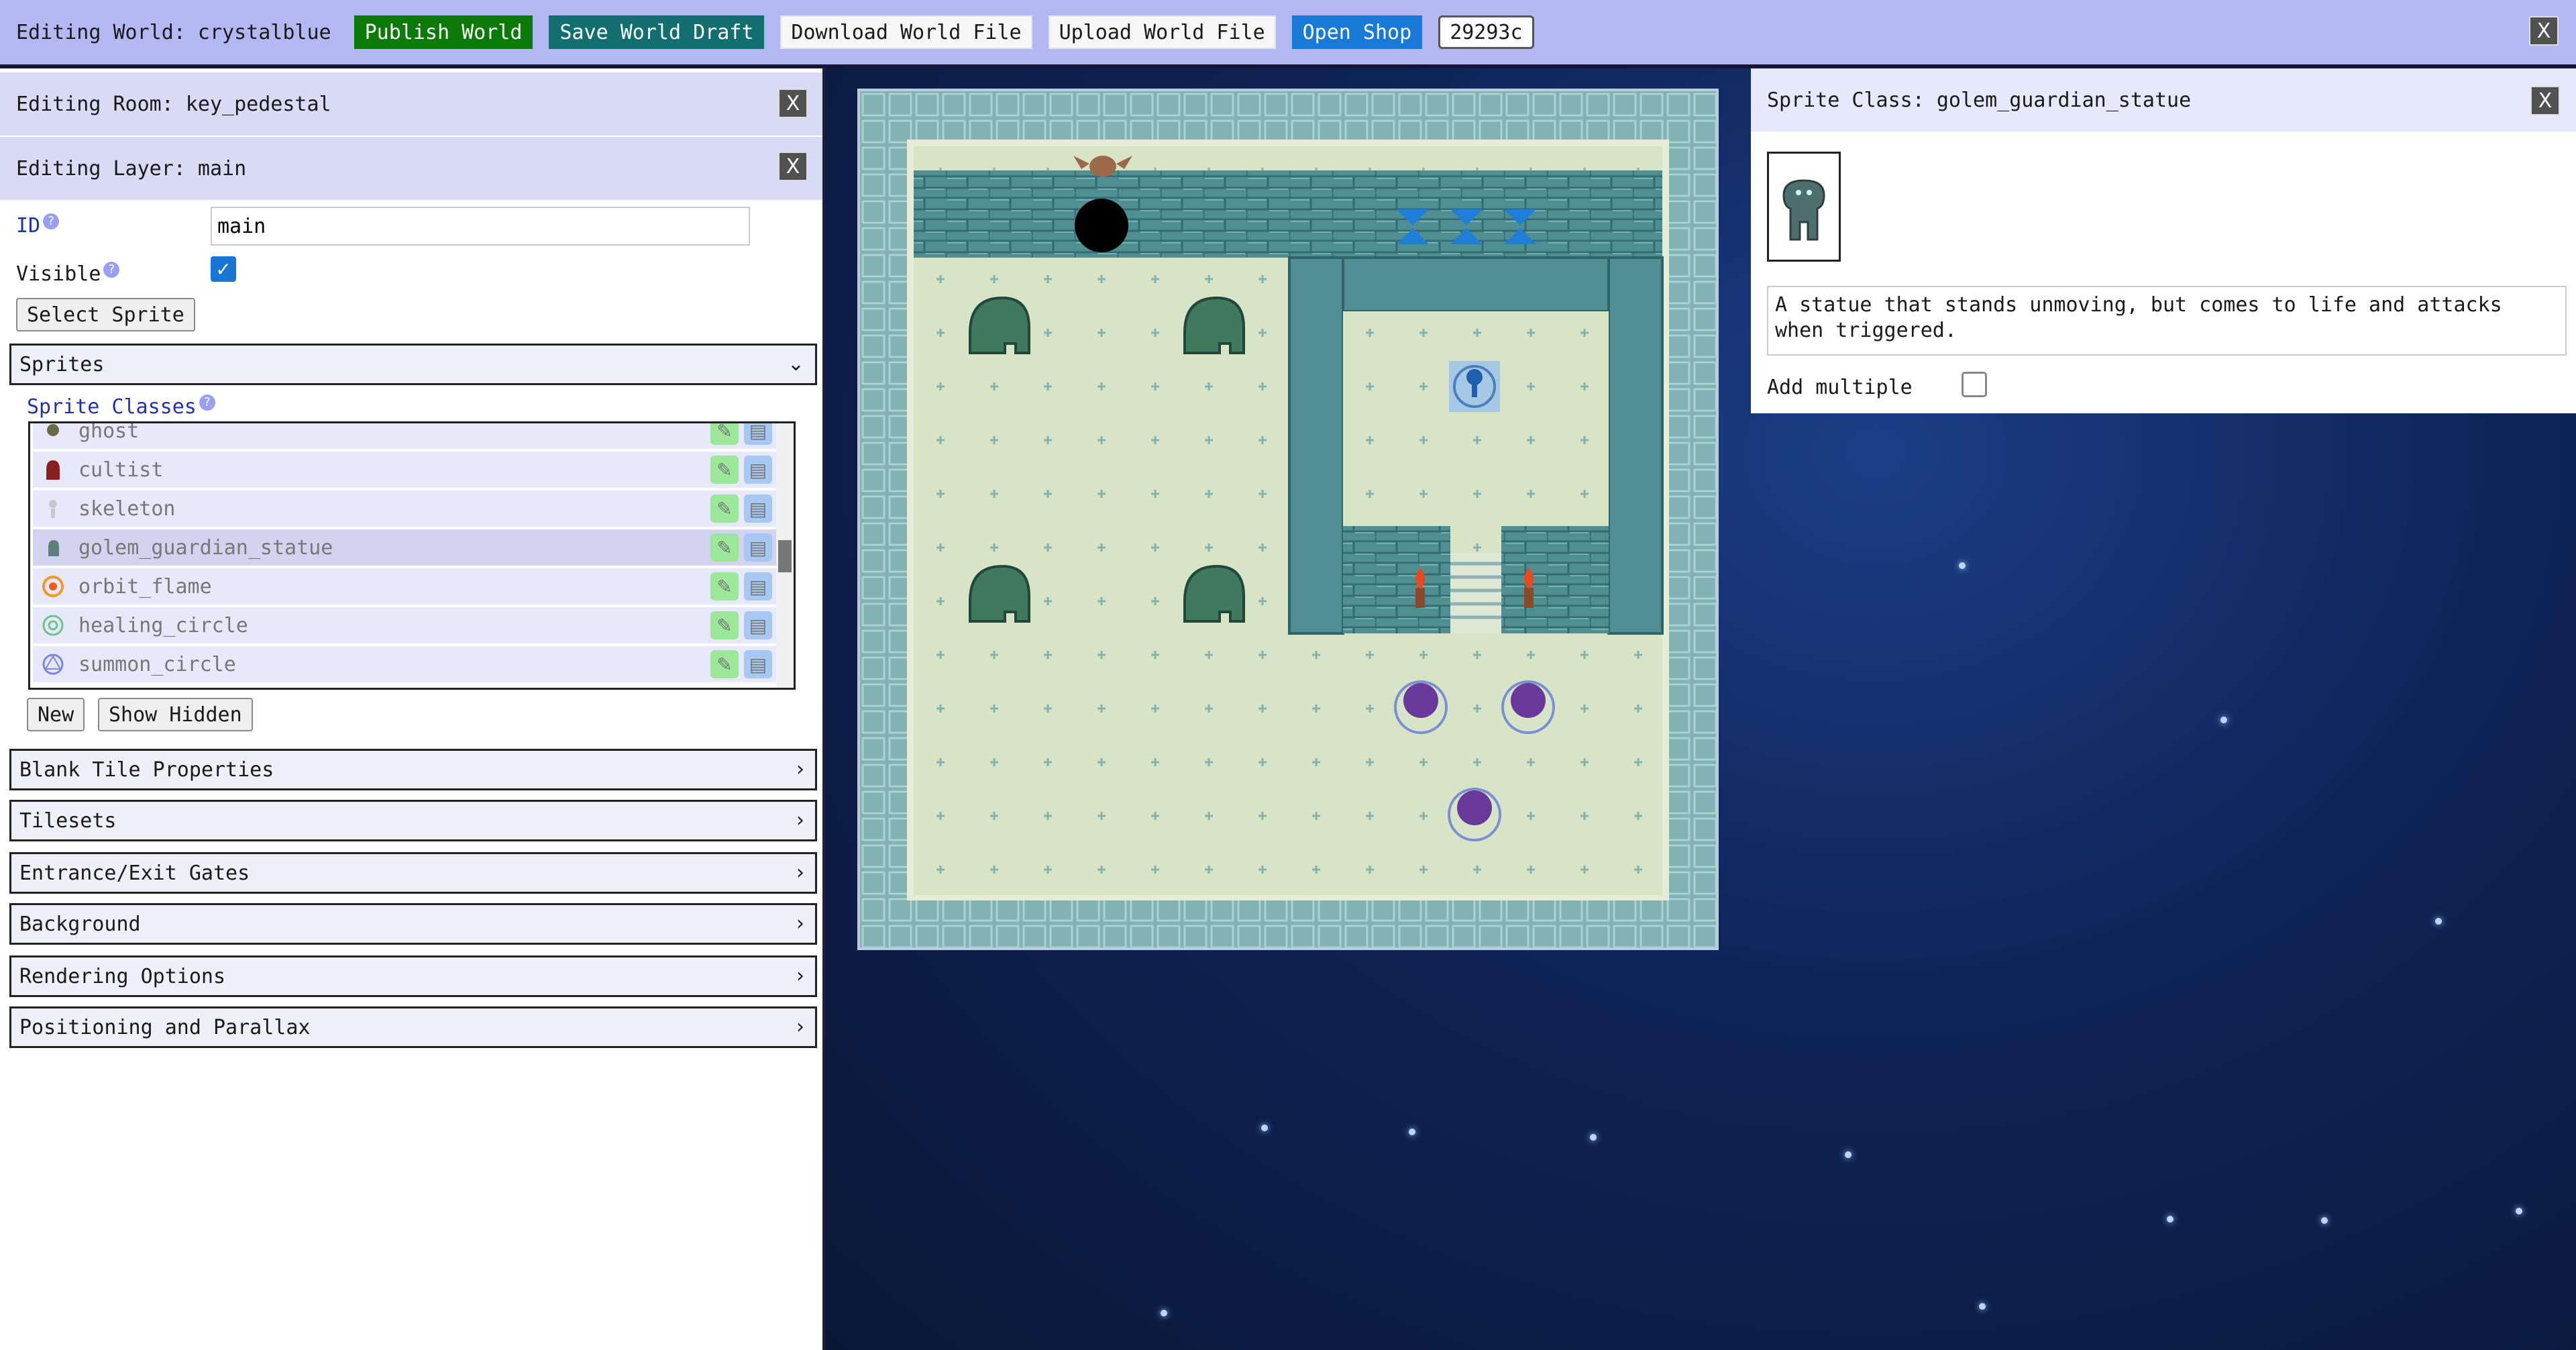 The image size is (2576, 1350). Describe the element at coordinates (1476, 284) in the screenshot. I see `chamber-top-wall` at that location.